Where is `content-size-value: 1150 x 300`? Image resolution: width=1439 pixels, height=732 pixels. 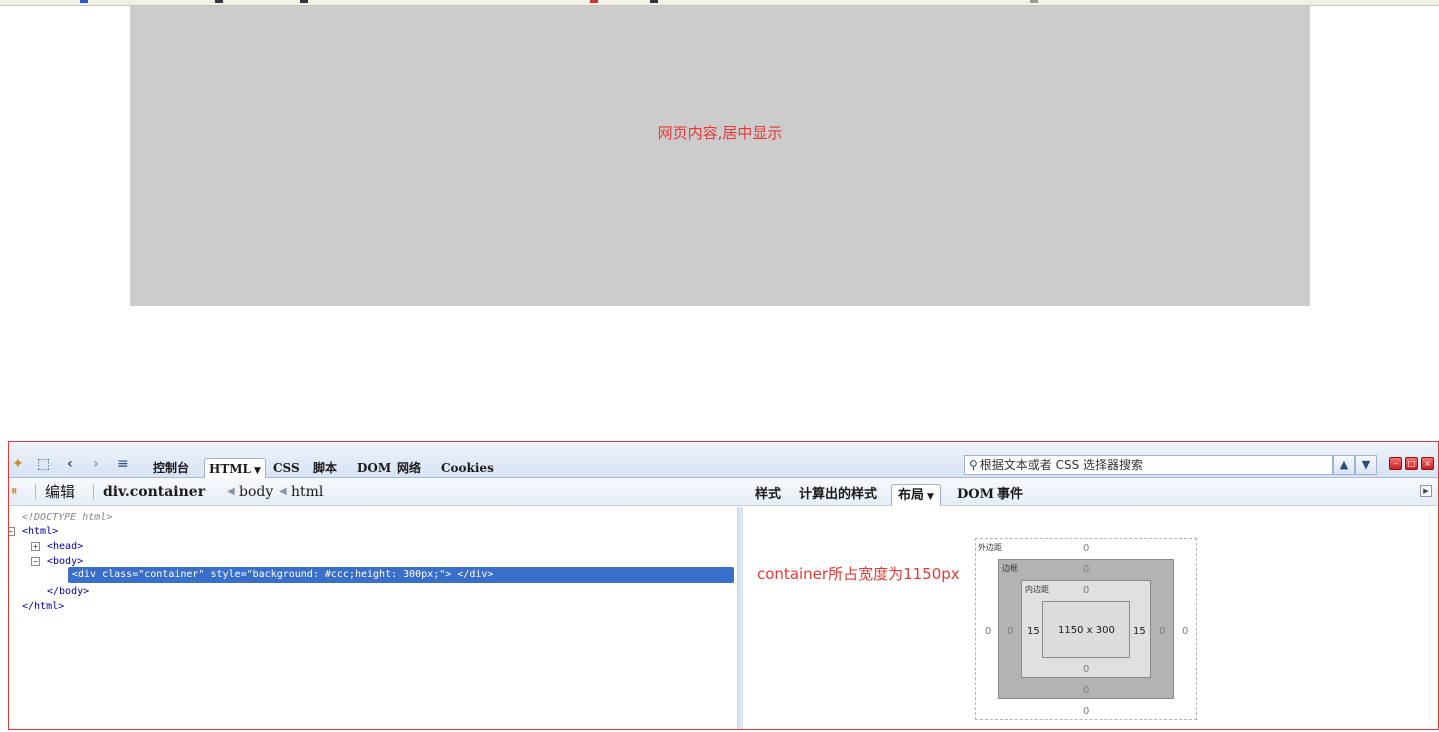
content-size-value: 1150 x 300 is located at coordinates (1086, 630).